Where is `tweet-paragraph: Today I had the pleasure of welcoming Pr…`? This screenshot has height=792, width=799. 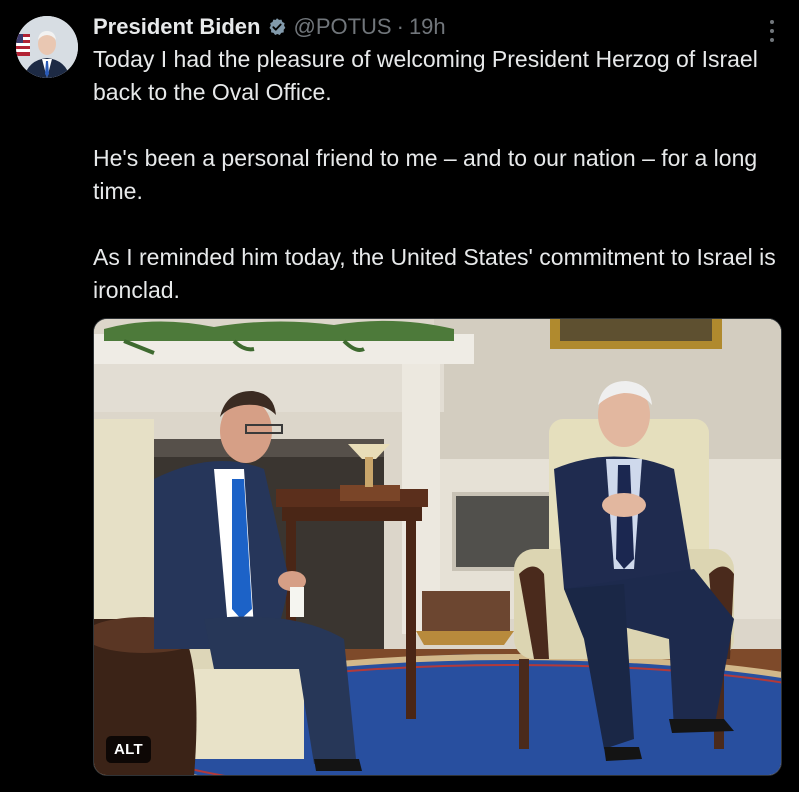
tweet-paragraph: Today I had the pleasure of welcoming Pr… is located at coordinates (425, 75).